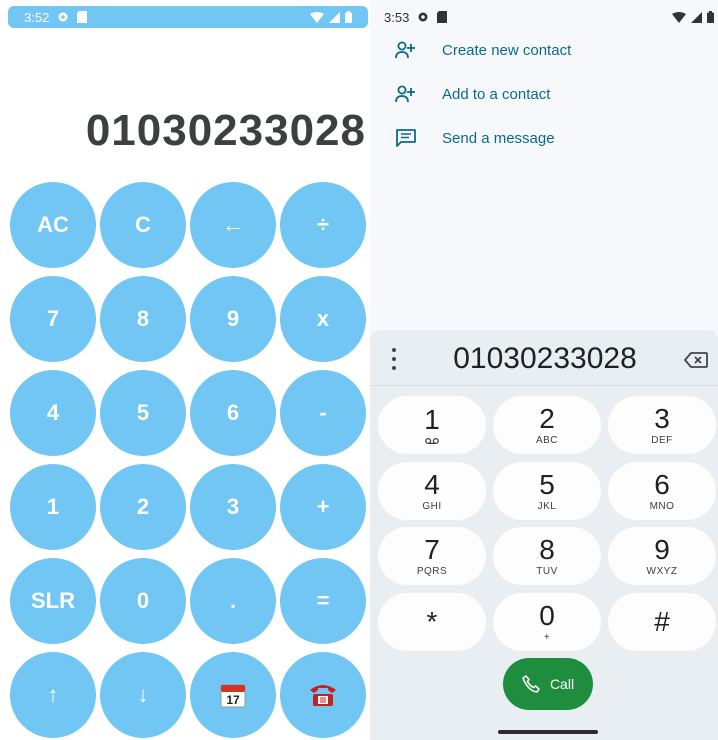  What do you see at coordinates (432, 571) in the screenshot?
I see `key-letters: PQRS` at bounding box center [432, 571].